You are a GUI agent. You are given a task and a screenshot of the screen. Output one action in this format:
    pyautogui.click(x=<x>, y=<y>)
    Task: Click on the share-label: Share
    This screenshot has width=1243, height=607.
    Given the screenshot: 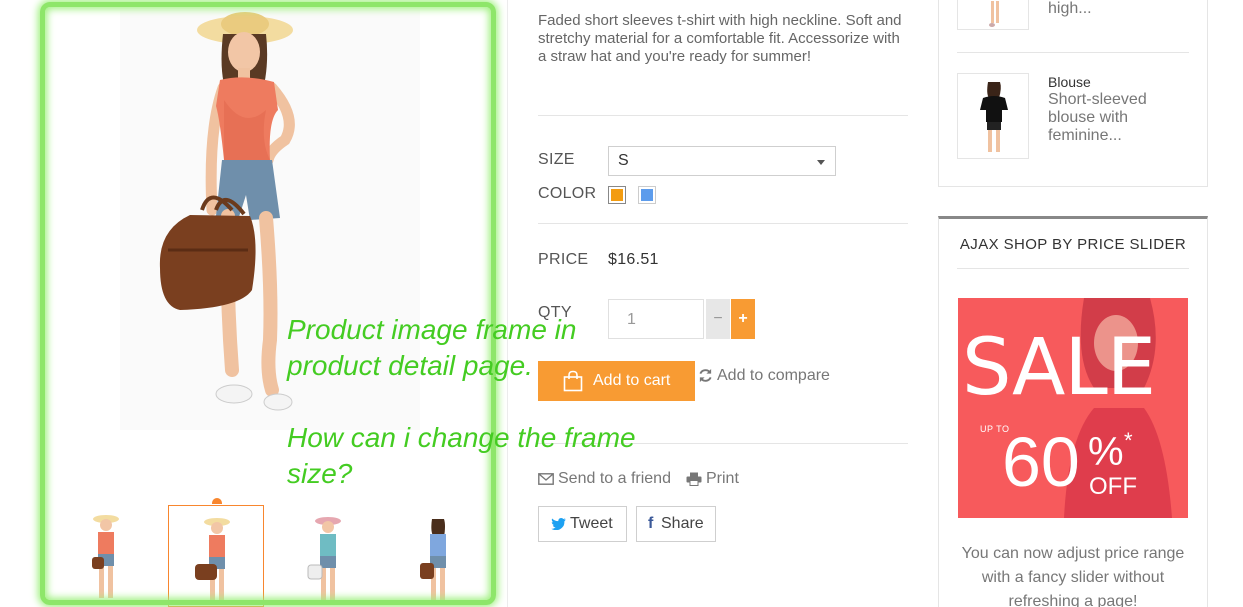 What is the action you would take?
    pyautogui.click(x=682, y=523)
    